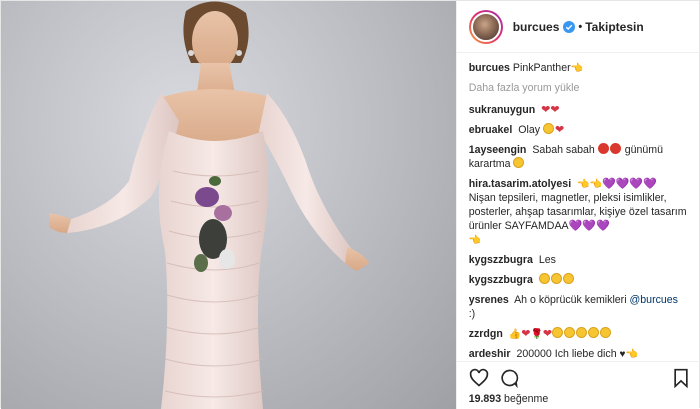 The image size is (700, 409). I want to click on comment-row: ardeshir 200000 Ich liebe dich ♥👈, so click(583, 354).